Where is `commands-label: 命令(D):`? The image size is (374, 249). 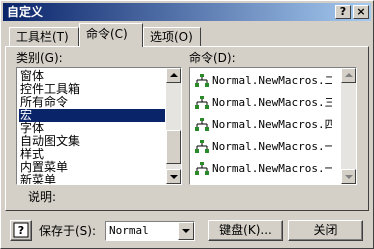
commands-label: 命令(D): is located at coordinates (212, 58).